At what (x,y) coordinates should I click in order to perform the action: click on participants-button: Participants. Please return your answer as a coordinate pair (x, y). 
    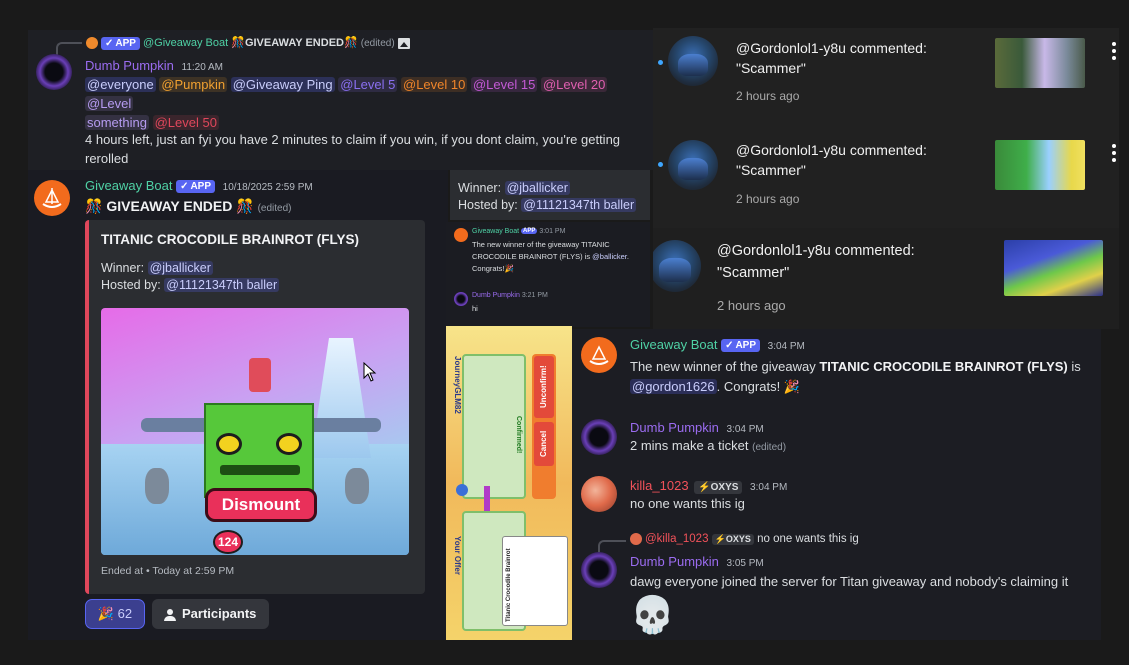
    Looking at the image, I should click on (210, 614).